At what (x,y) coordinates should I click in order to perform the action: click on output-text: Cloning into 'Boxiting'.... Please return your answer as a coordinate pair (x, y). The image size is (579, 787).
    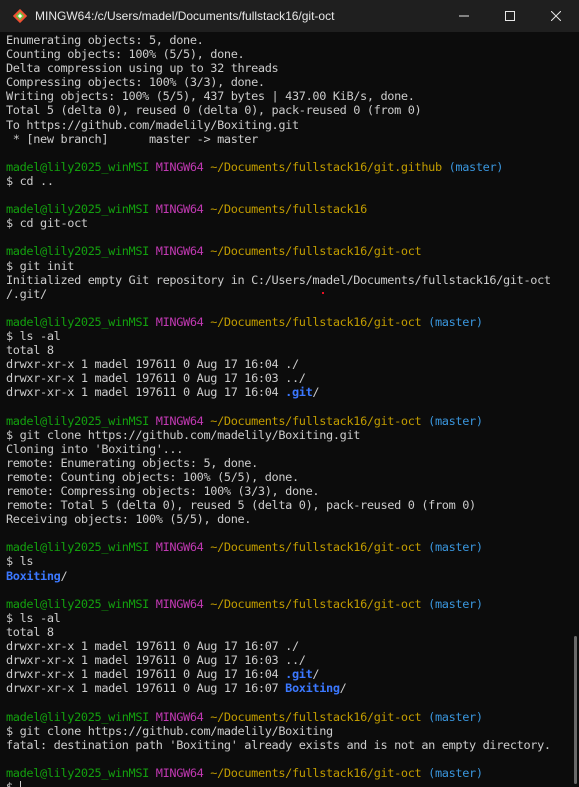
    Looking at the image, I should click on (95, 448).